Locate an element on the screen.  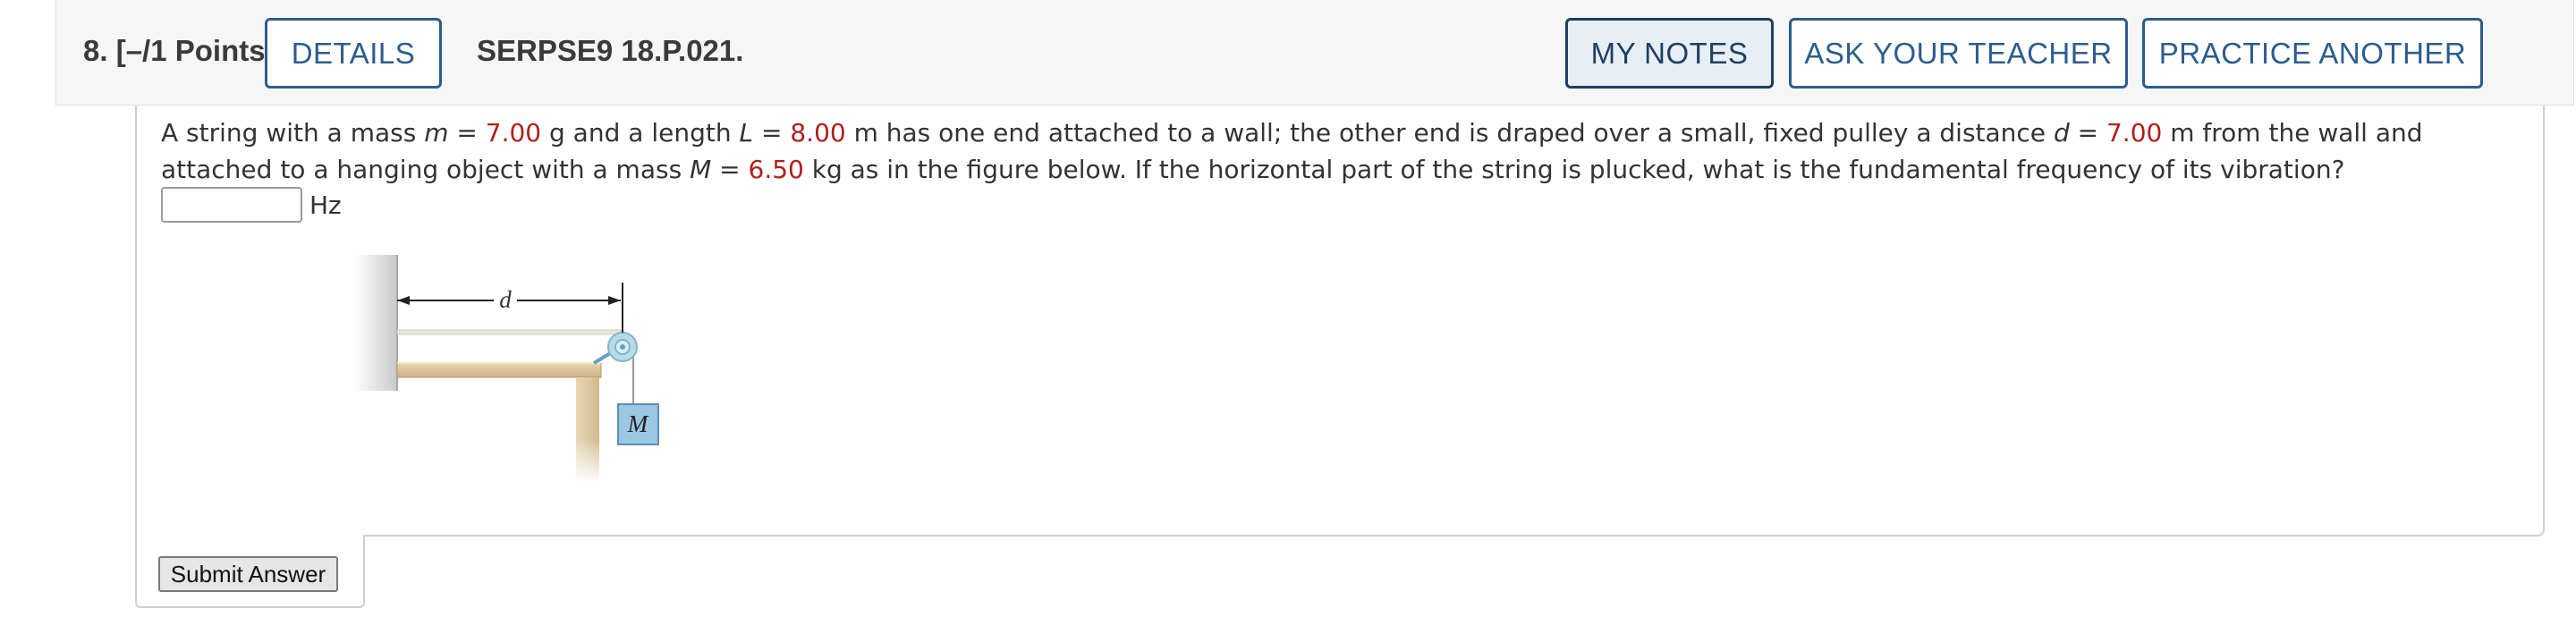
string-pulley-figure: d M is located at coordinates (515, 367).